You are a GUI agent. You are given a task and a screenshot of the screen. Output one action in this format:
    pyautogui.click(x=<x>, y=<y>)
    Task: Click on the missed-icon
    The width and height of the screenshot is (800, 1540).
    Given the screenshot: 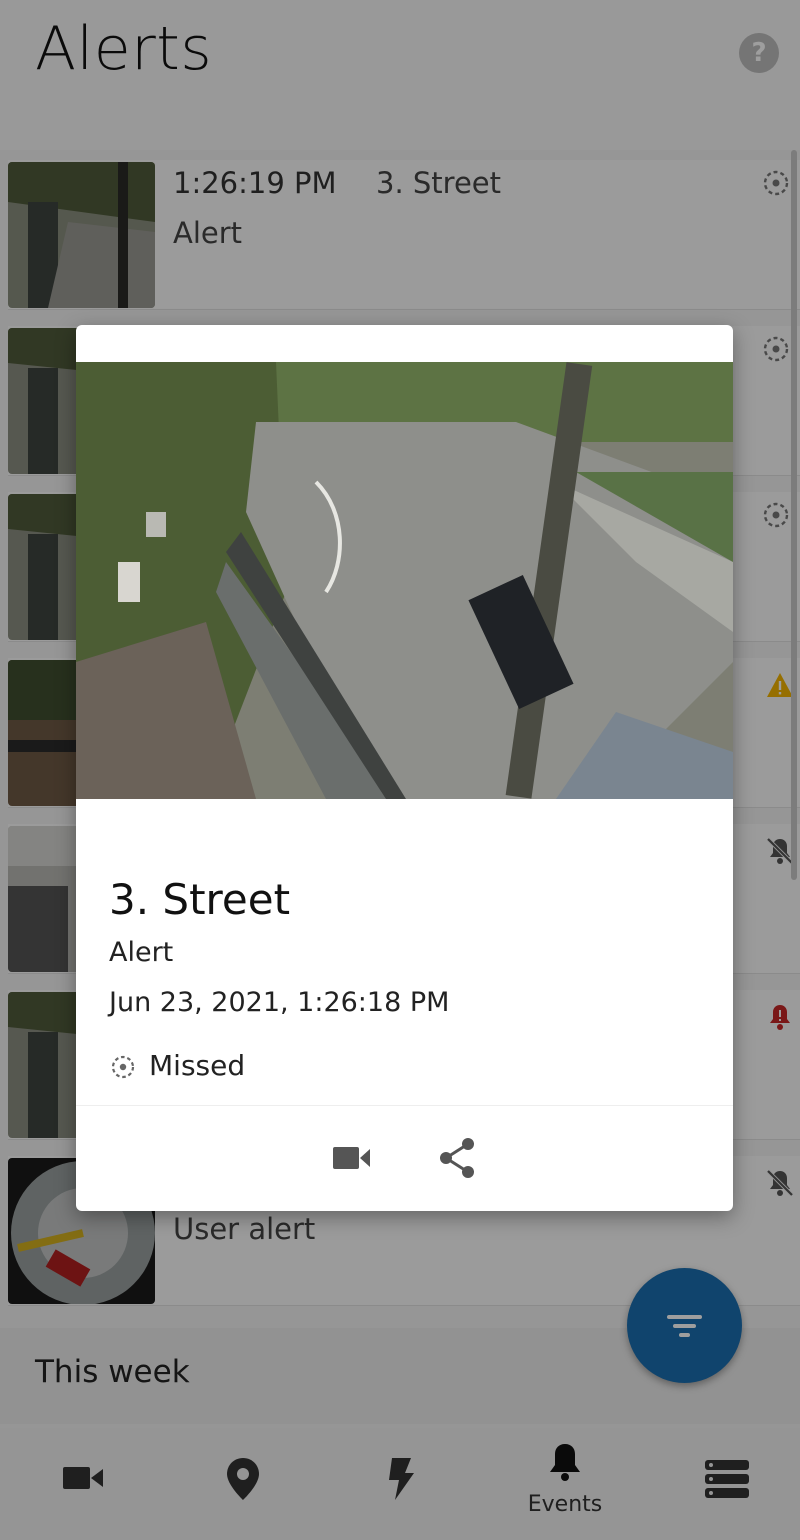 What is the action you would take?
    pyautogui.click(x=123, y=1067)
    